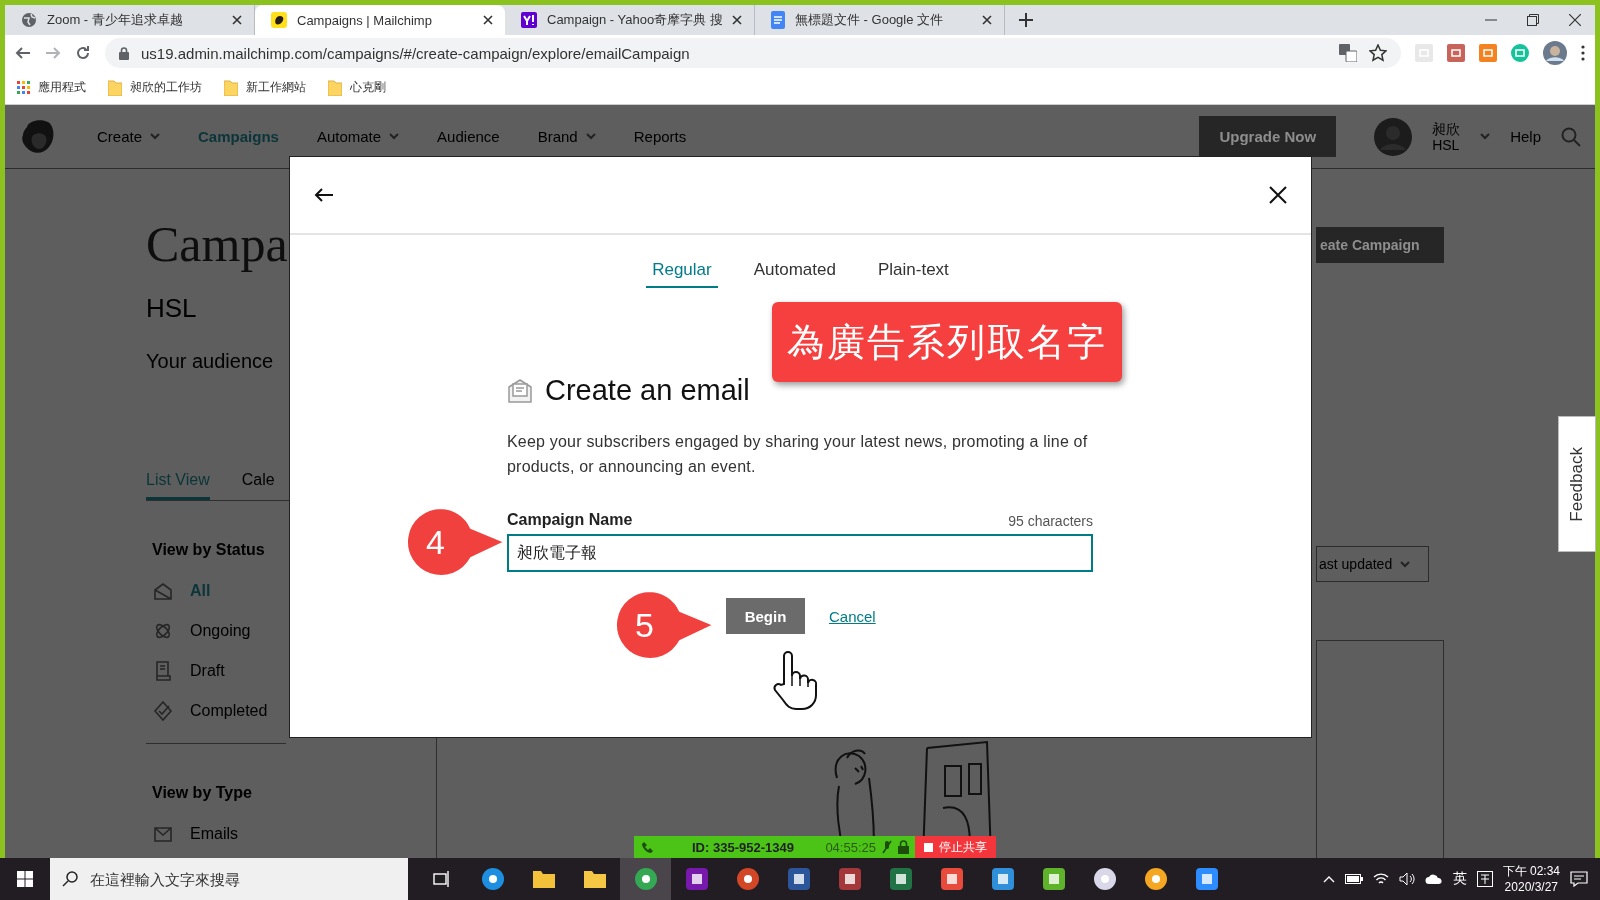 The width and height of the screenshot is (1600, 900). I want to click on extension-icon, so click(1456, 53).